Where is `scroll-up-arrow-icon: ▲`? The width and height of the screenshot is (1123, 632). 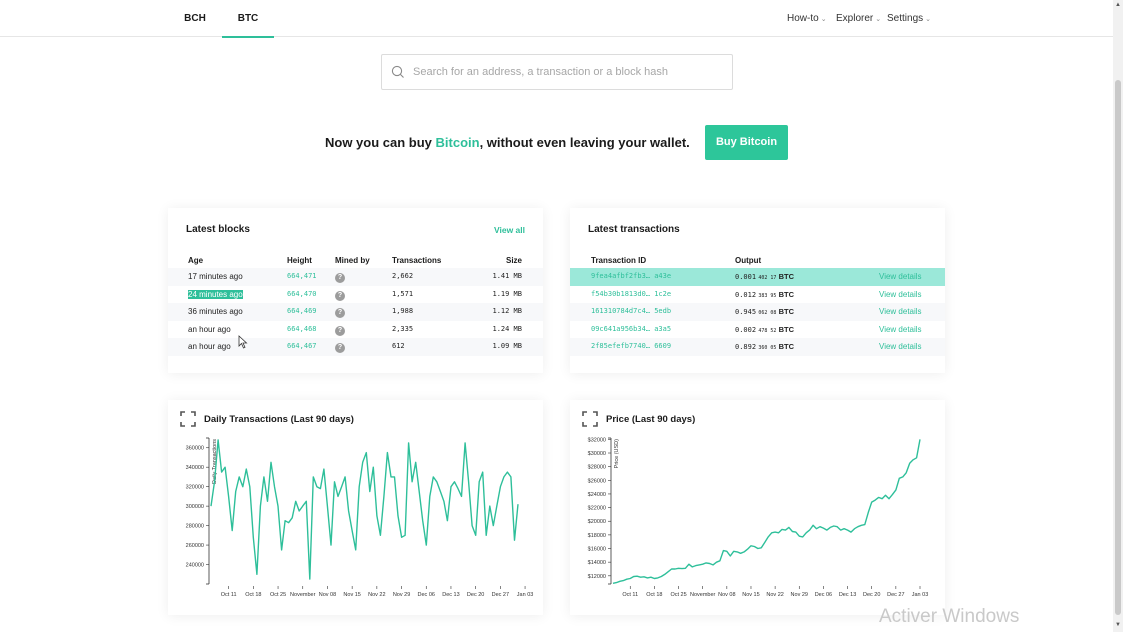 scroll-up-arrow-icon: ▲ is located at coordinates (1118, 6).